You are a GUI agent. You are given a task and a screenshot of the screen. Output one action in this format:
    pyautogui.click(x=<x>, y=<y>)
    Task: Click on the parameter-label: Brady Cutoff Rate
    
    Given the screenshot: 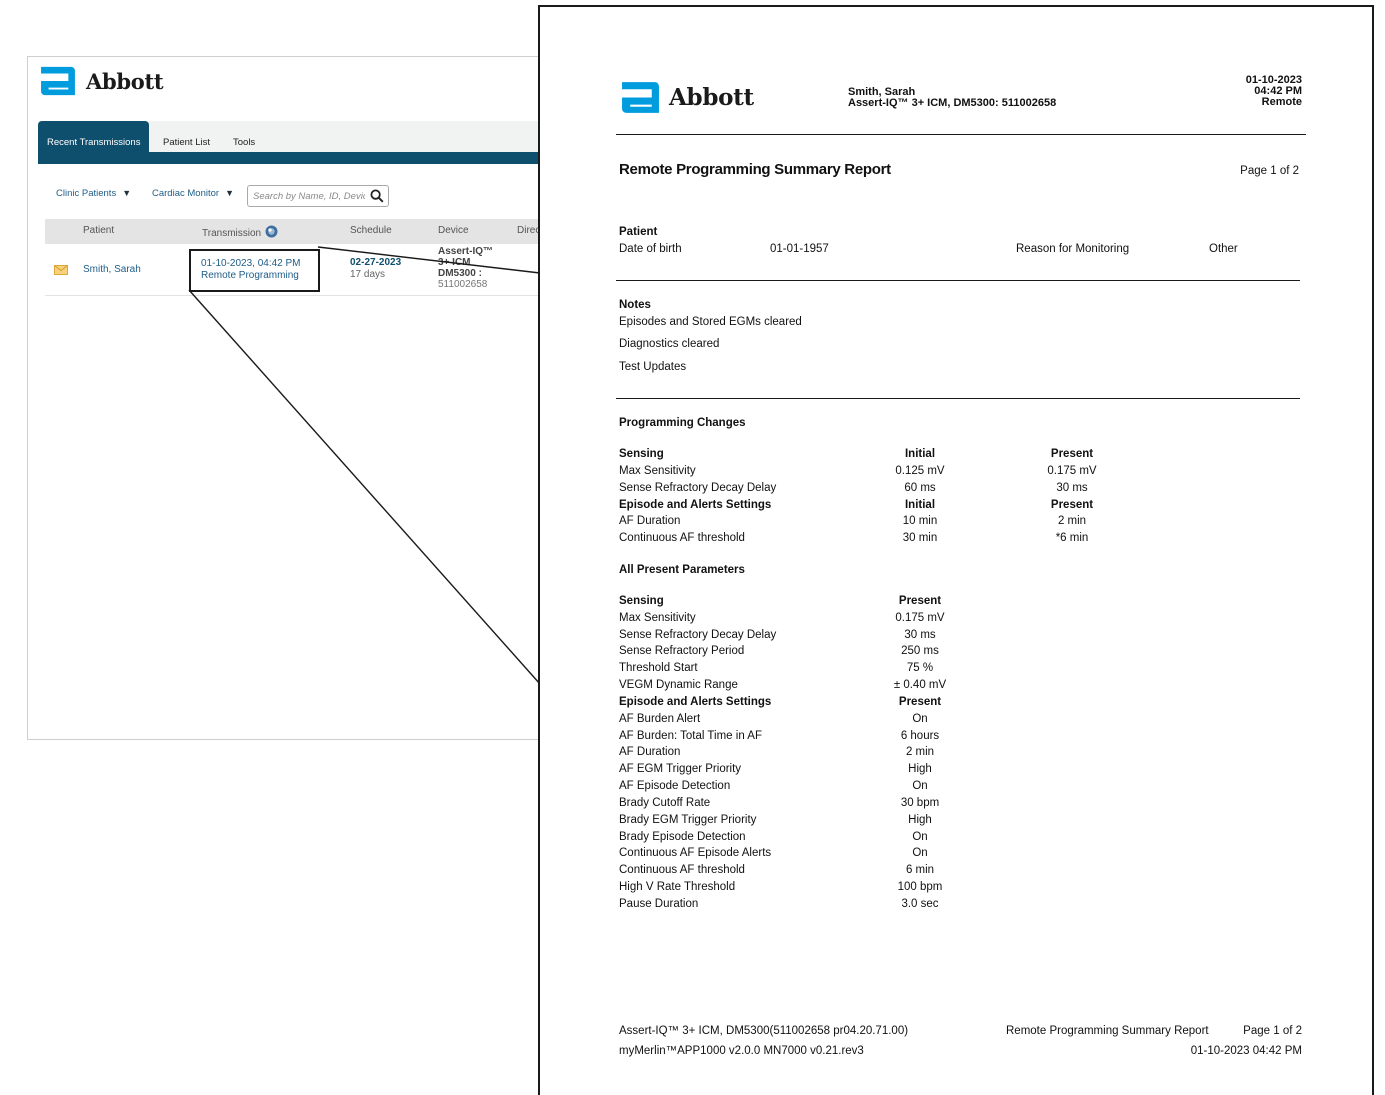 What is the action you would take?
    pyautogui.click(x=665, y=803)
    